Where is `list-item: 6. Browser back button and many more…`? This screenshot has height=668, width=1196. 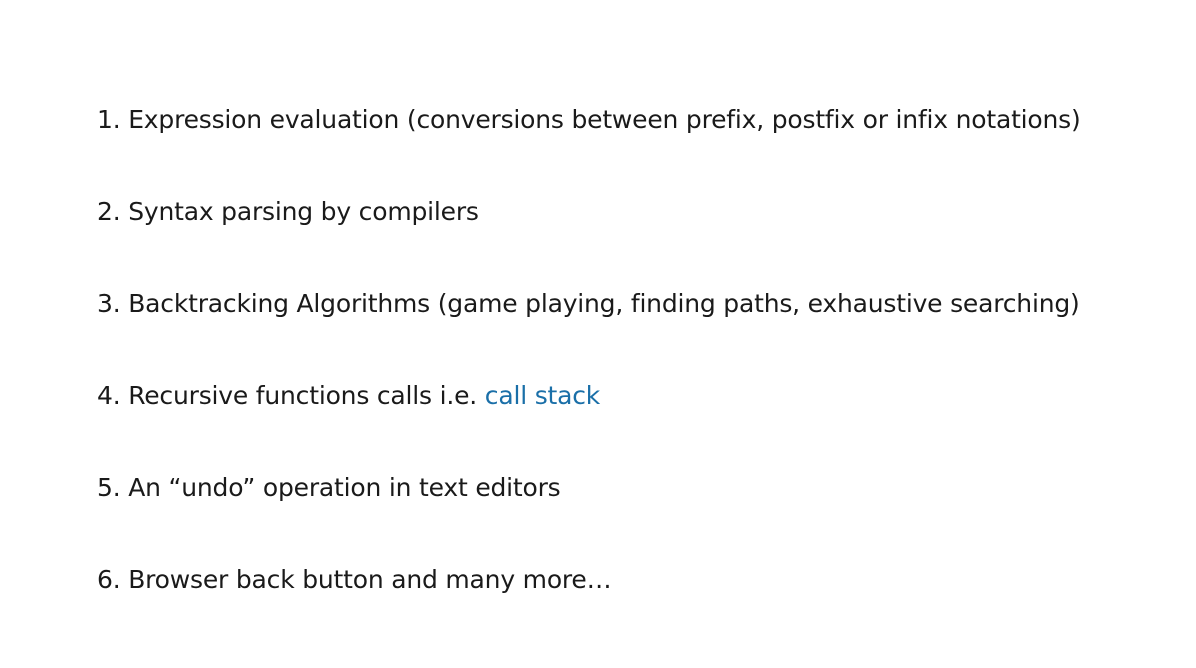 list-item: 6. Browser back button and many more… is located at coordinates (589, 604).